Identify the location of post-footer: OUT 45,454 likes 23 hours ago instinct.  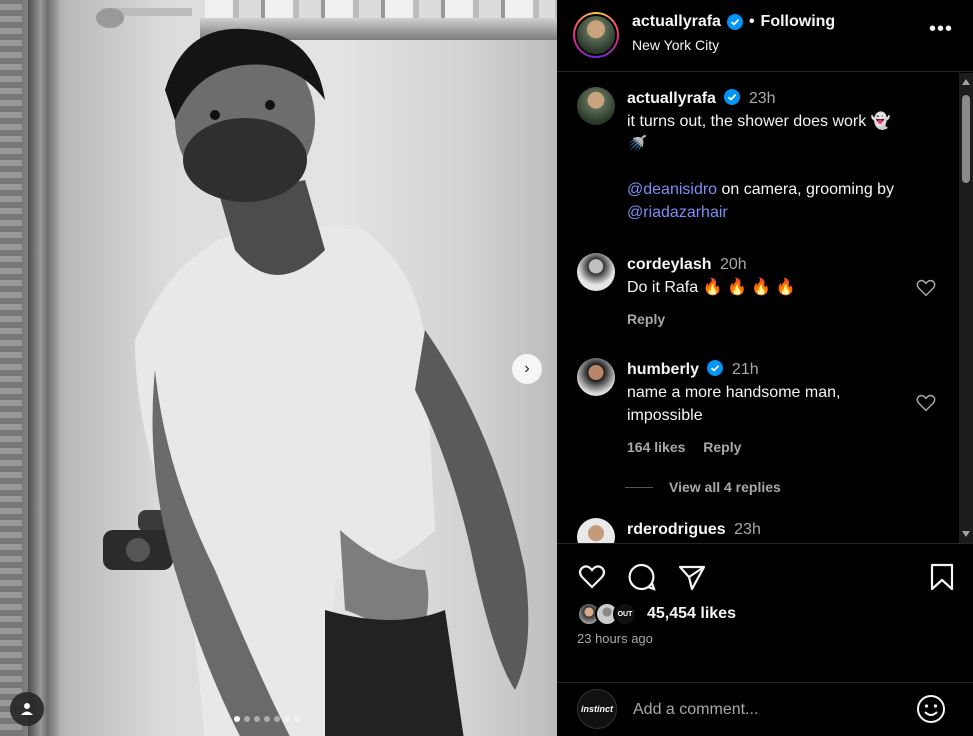
(765, 639).